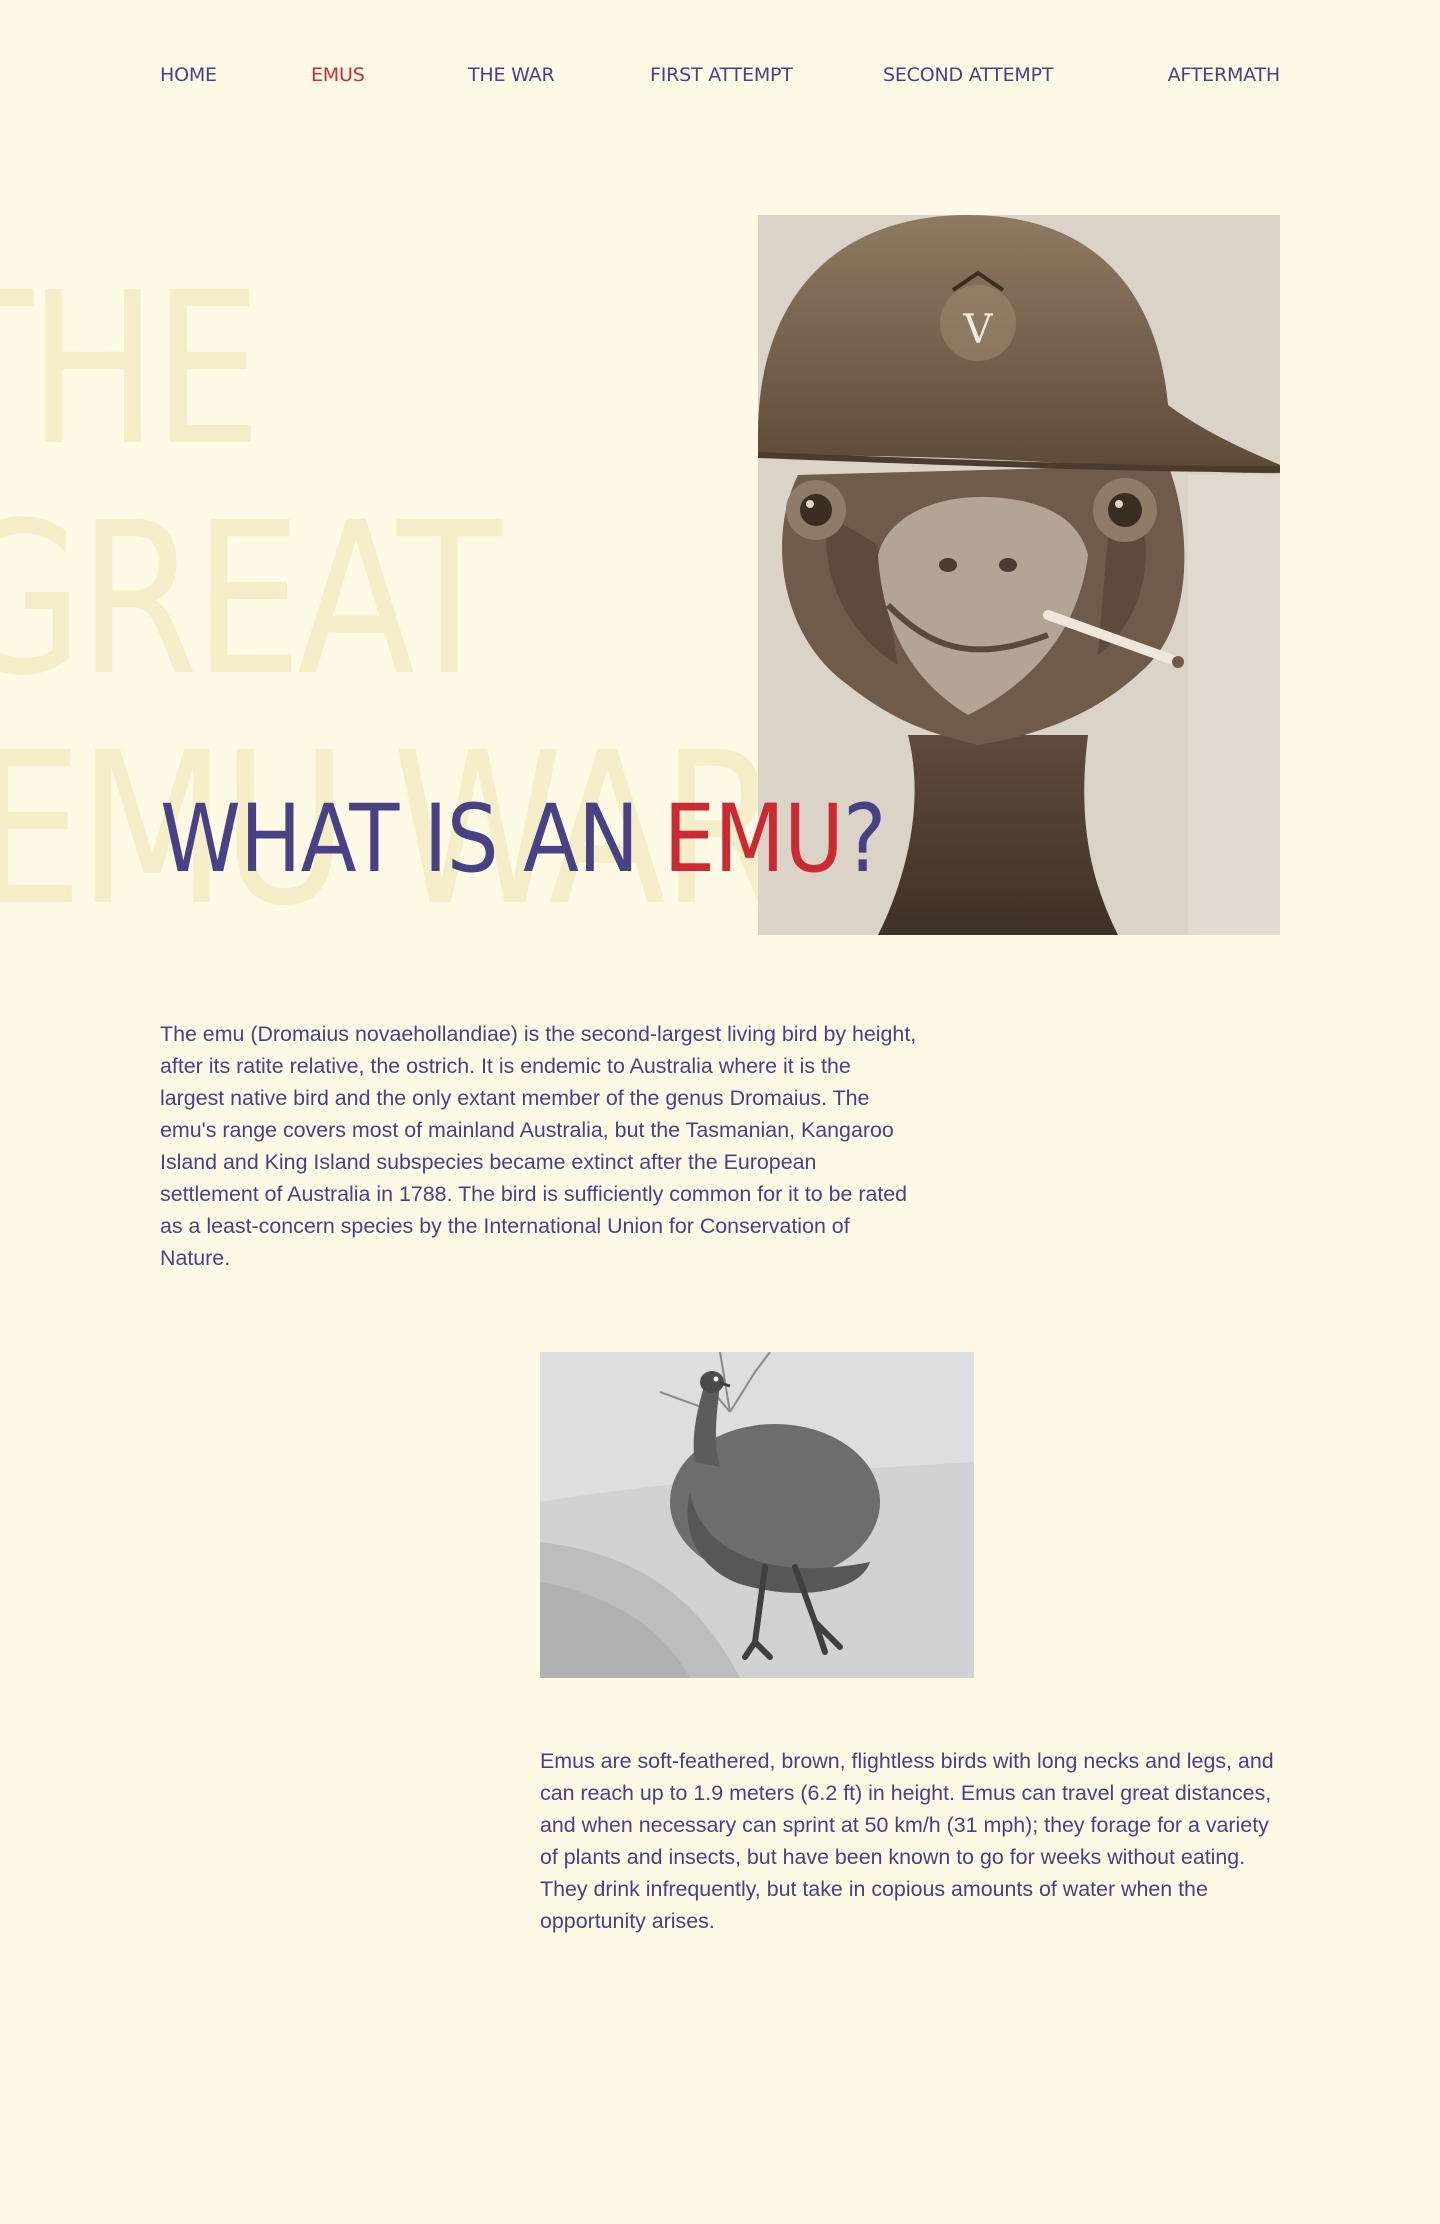 This screenshot has width=1440, height=2224. Describe the element at coordinates (721, 75) in the screenshot. I see `nav-first-attempt-link: FIRST ATTEMPT` at that location.